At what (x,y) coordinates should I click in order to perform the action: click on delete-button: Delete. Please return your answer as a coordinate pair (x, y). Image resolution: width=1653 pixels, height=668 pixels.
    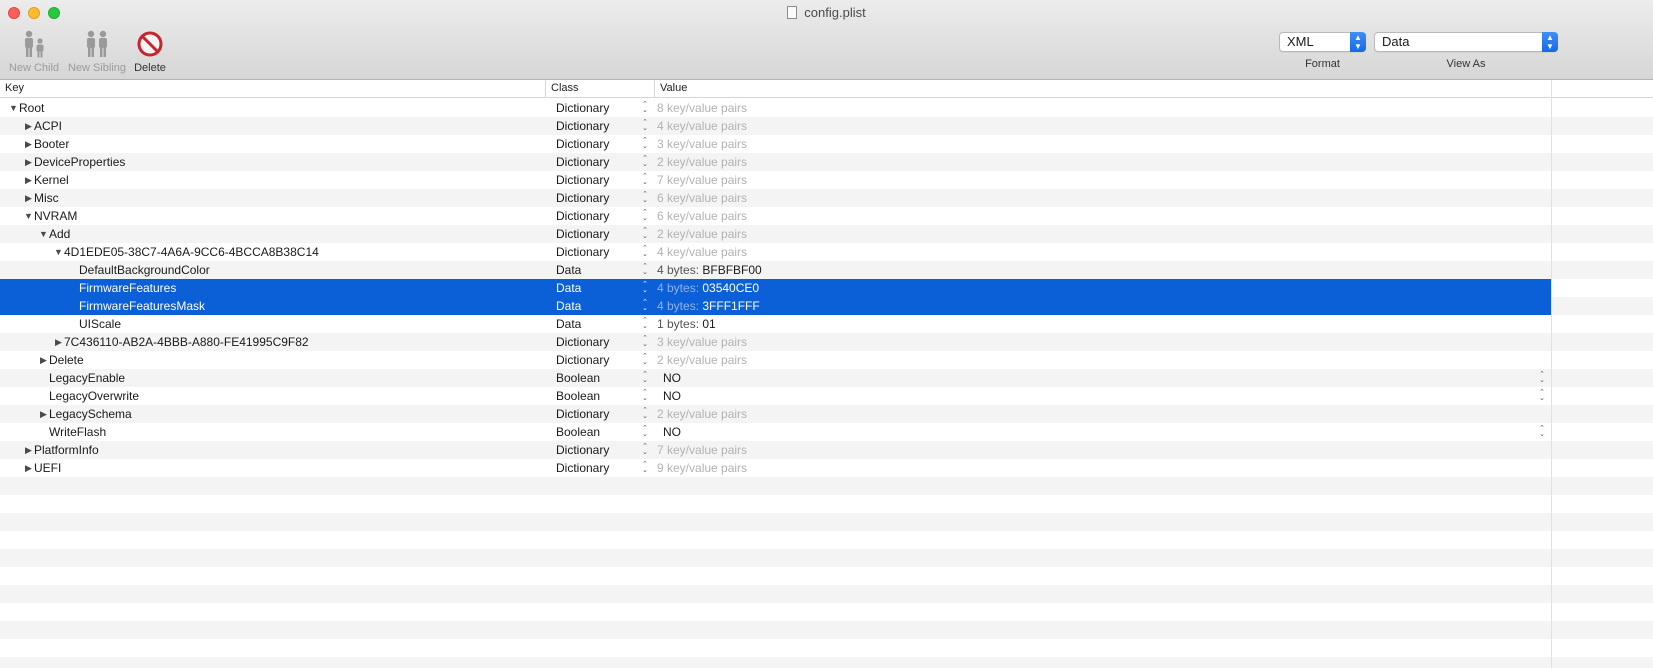
    Looking at the image, I should click on (150, 51).